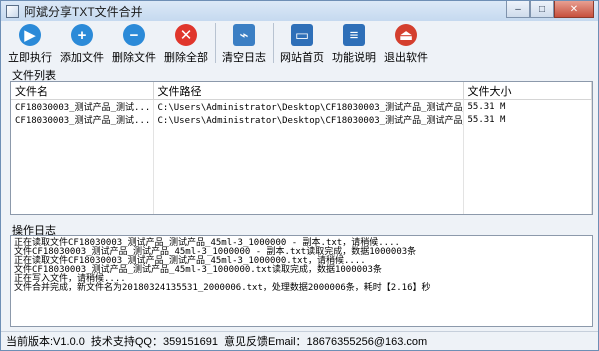  I want to click on maximize-button: □, so click(542, 9).